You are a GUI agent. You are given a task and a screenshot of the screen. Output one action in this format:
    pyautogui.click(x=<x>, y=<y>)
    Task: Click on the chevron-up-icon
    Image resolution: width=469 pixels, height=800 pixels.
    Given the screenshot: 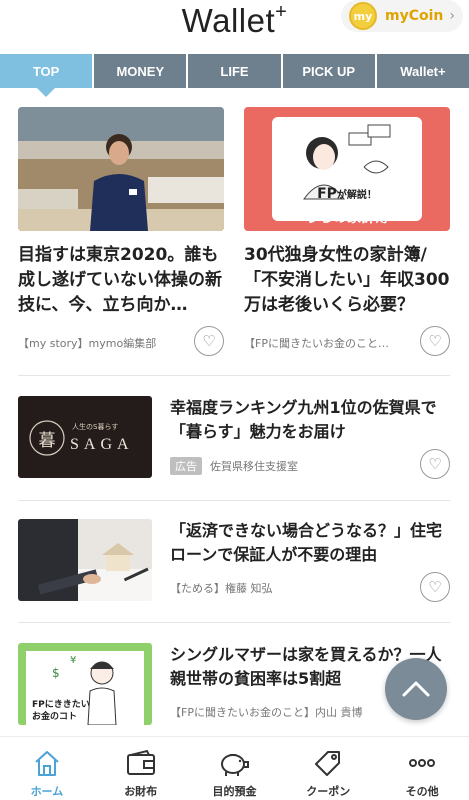 What is the action you would take?
    pyautogui.click(x=416, y=689)
    